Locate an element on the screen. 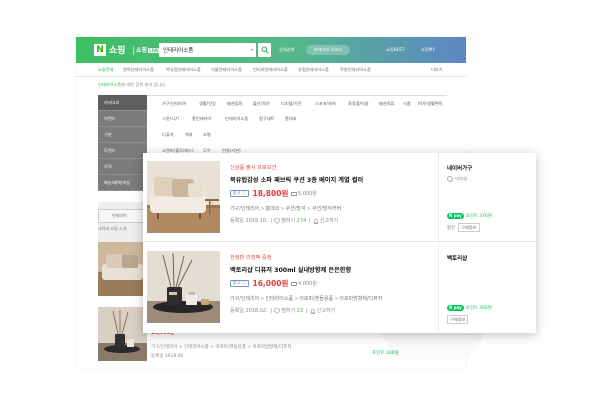 Image resolution: width=613 pixels, height=407 pixels. nav-item: 유럽인테리어소품 is located at coordinates (313, 70).